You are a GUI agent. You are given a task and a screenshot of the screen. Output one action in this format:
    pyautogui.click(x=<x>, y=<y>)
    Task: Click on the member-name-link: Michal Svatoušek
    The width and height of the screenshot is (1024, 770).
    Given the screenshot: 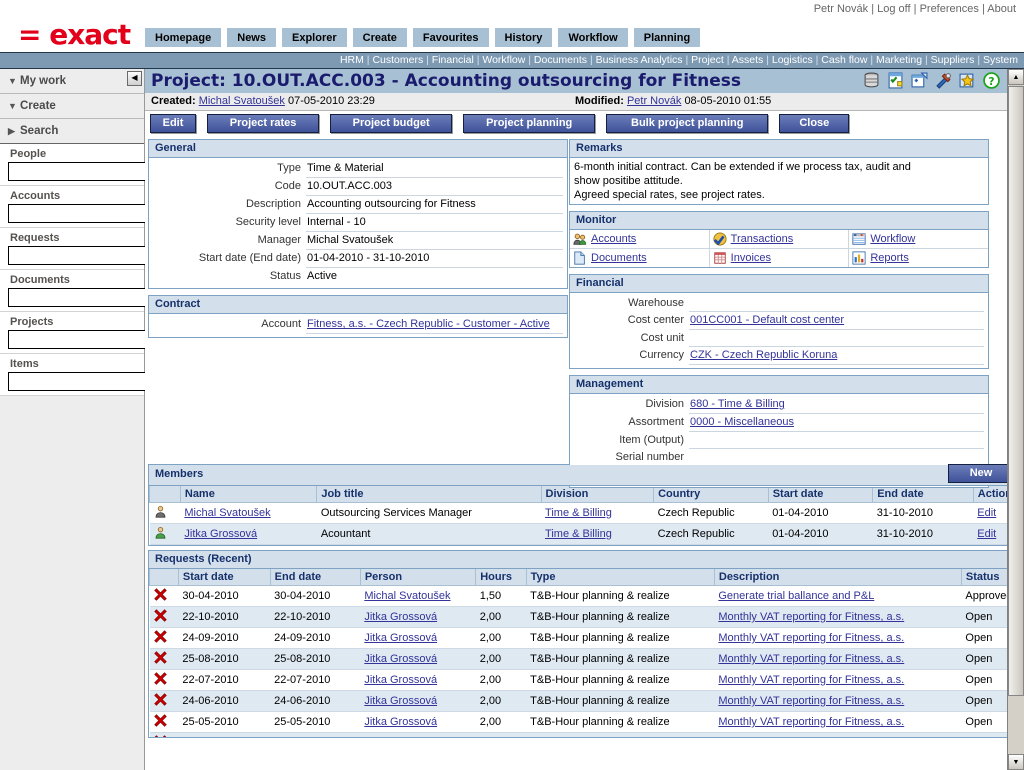 What is the action you would take?
    pyautogui.click(x=227, y=513)
    